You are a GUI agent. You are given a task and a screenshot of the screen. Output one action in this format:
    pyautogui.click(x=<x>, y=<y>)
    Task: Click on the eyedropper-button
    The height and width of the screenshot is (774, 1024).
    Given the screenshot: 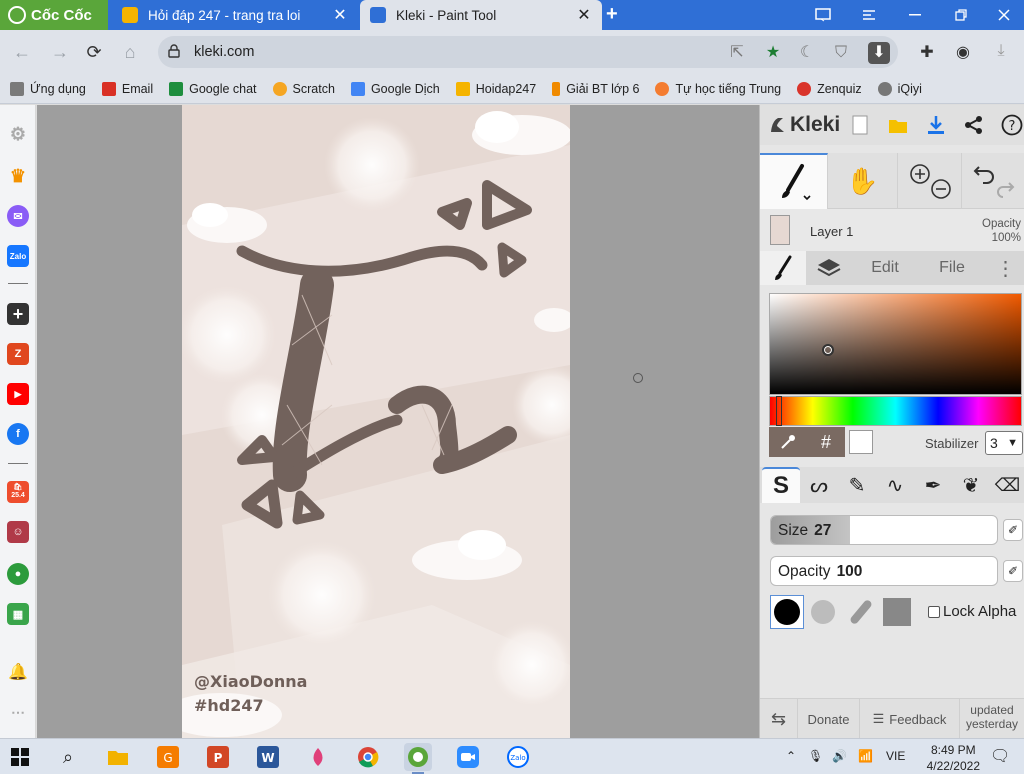 What is the action you would take?
    pyautogui.click(x=788, y=442)
    